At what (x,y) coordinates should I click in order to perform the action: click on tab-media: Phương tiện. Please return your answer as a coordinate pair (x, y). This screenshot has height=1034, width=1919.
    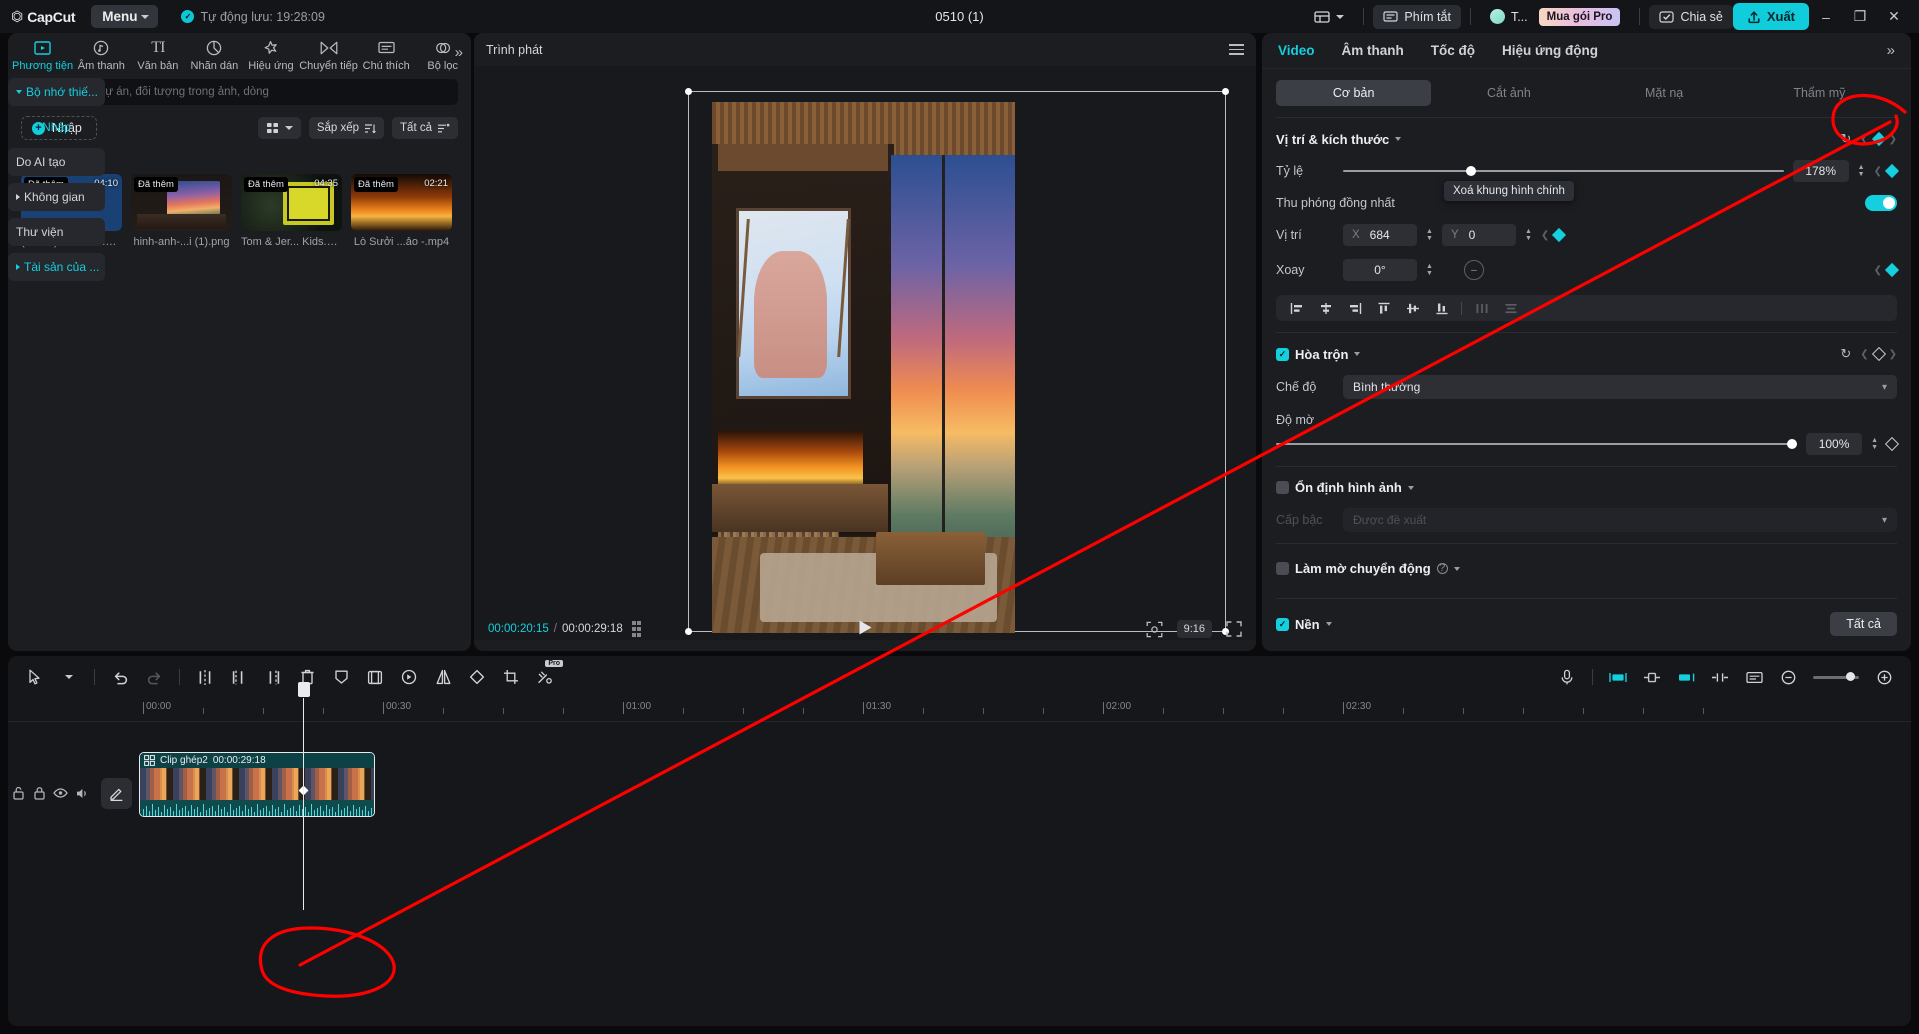
    Looking at the image, I should click on (42, 52).